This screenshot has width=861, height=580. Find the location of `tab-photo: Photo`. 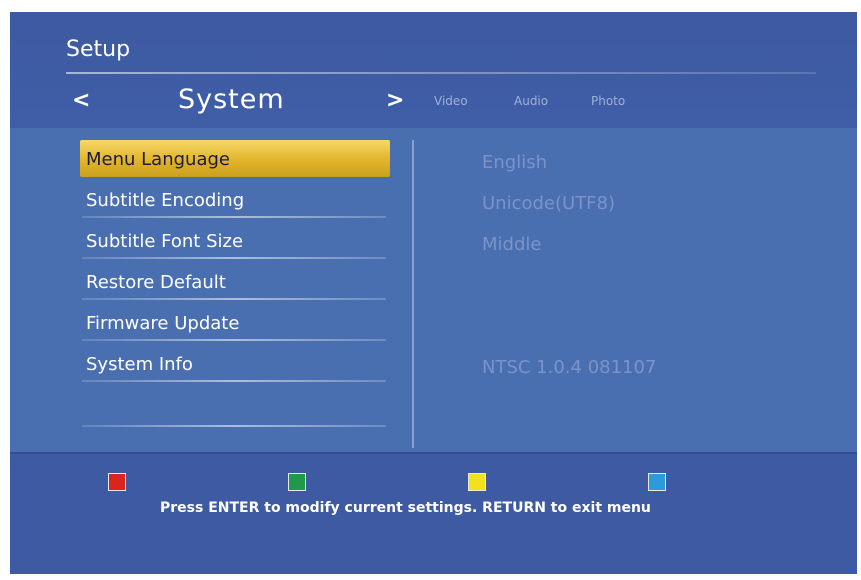

tab-photo: Photo is located at coordinates (608, 101).